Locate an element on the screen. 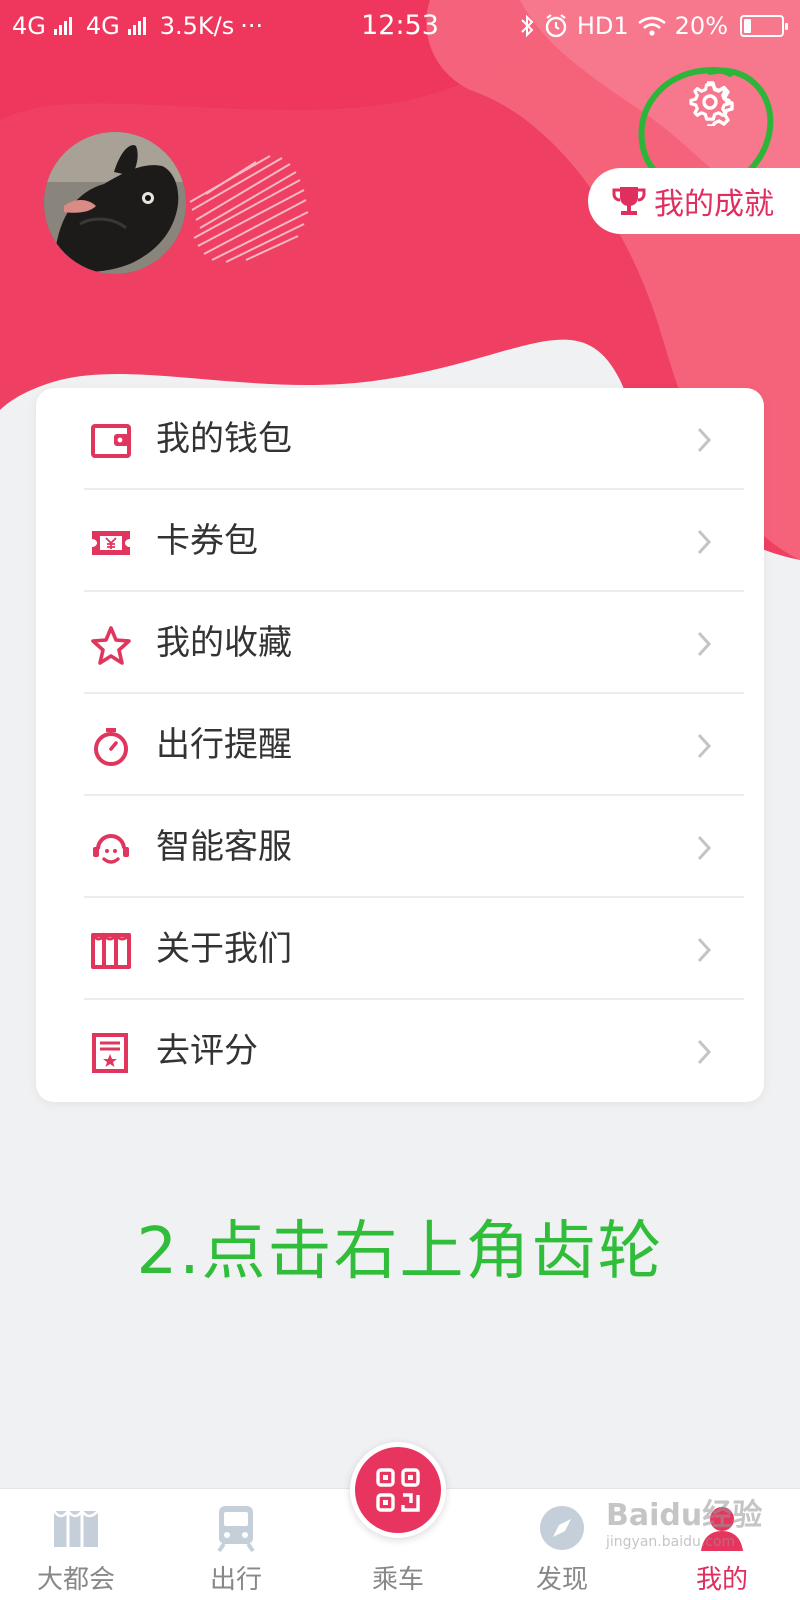 The width and height of the screenshot is (800, 1600). watermark-url: jingyan.baidu.com is located at coordinates (671, 1542).